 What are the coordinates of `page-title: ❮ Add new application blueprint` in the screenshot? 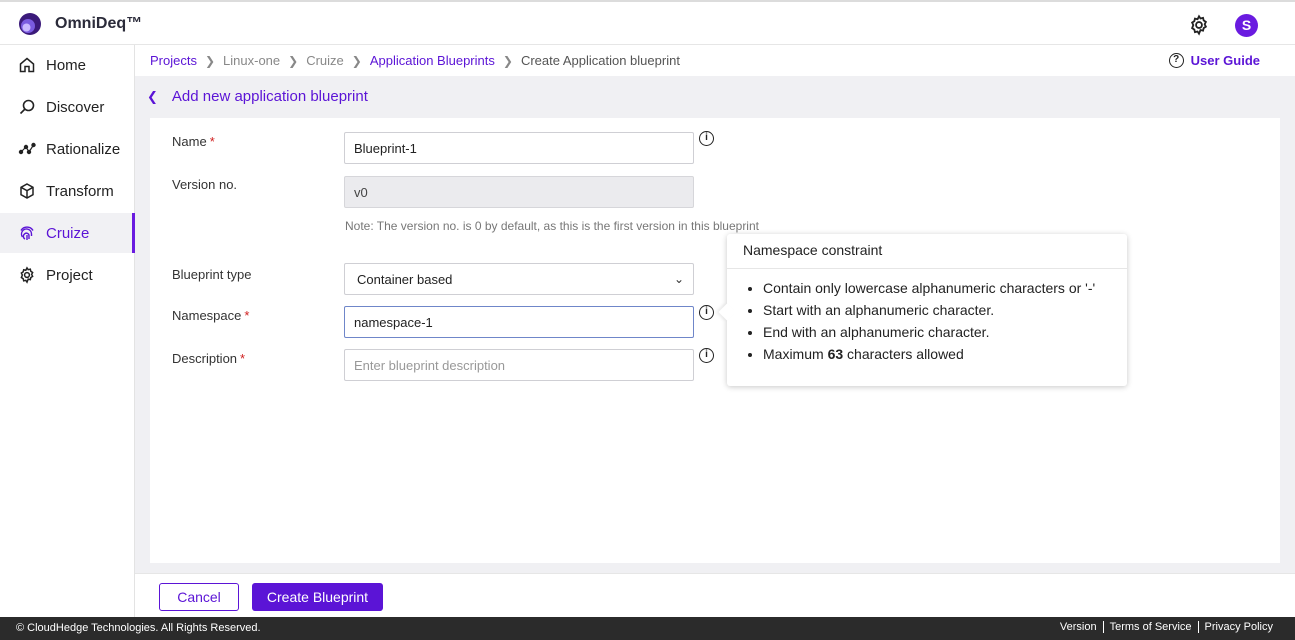 It's located at (257, 96).